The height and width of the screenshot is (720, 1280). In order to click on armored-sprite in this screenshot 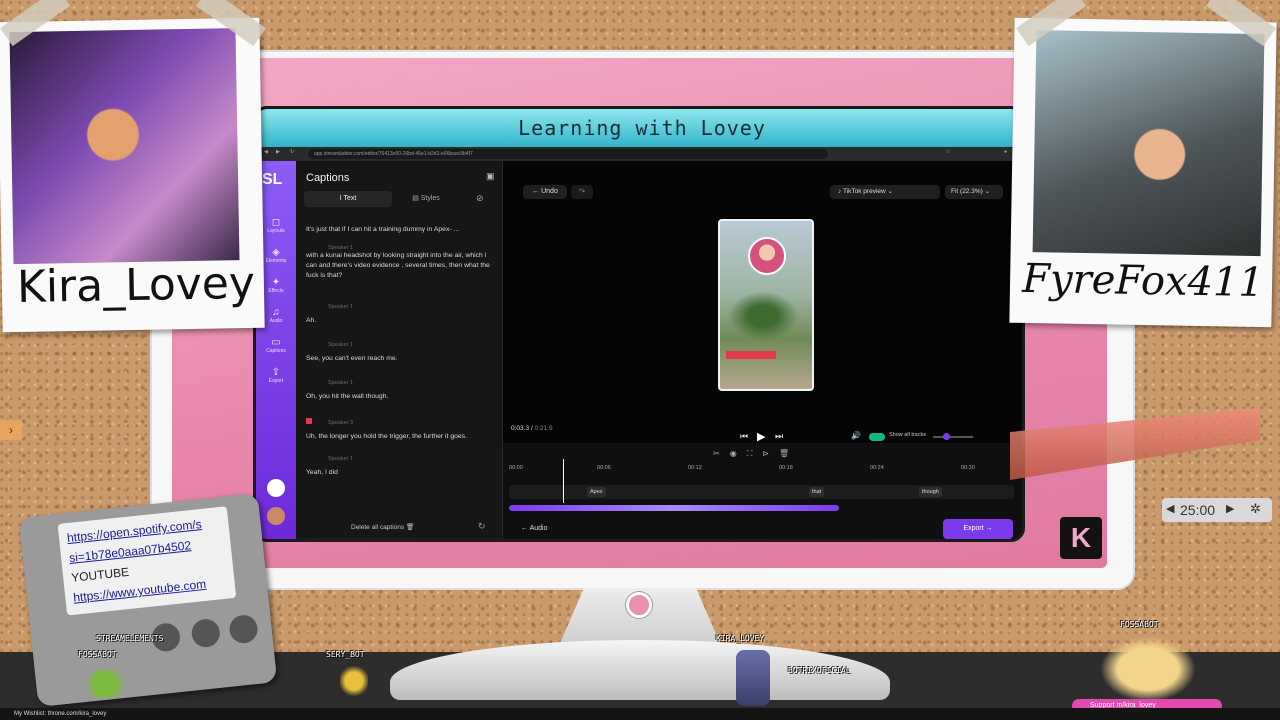, I will do `click(753, 678)`.